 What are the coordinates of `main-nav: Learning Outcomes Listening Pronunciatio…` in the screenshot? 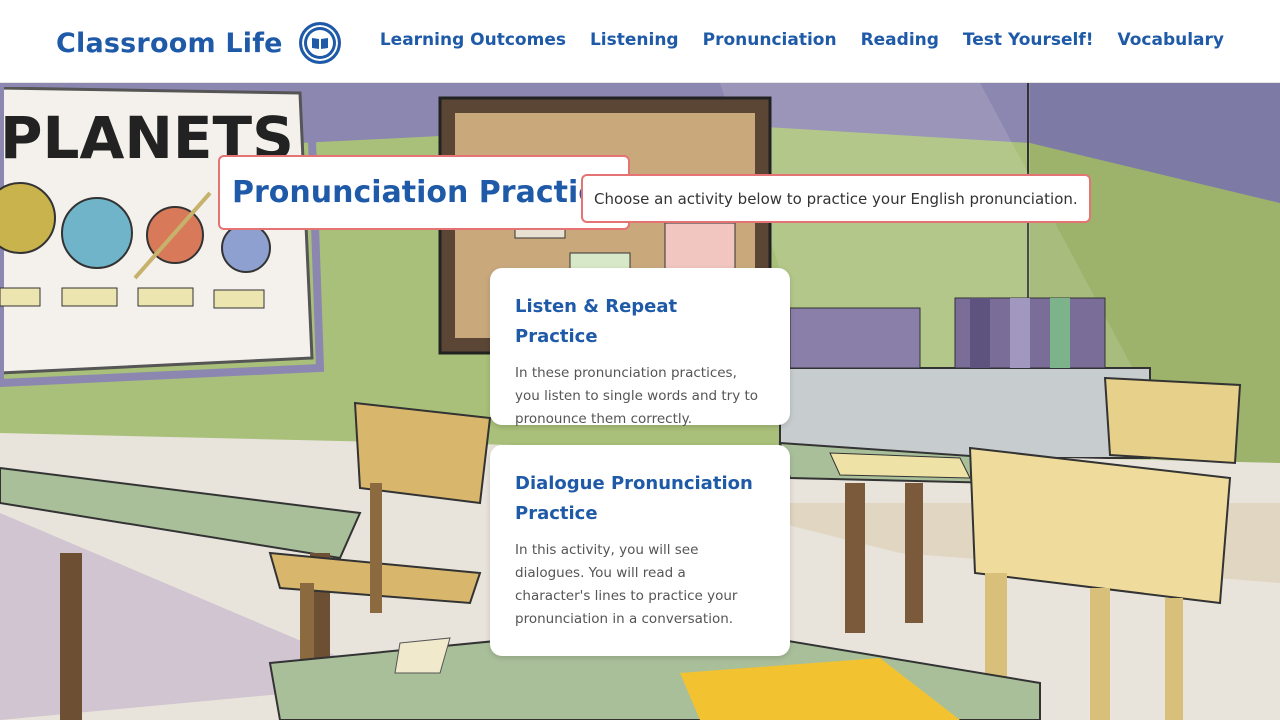 It's located at (790, 40).